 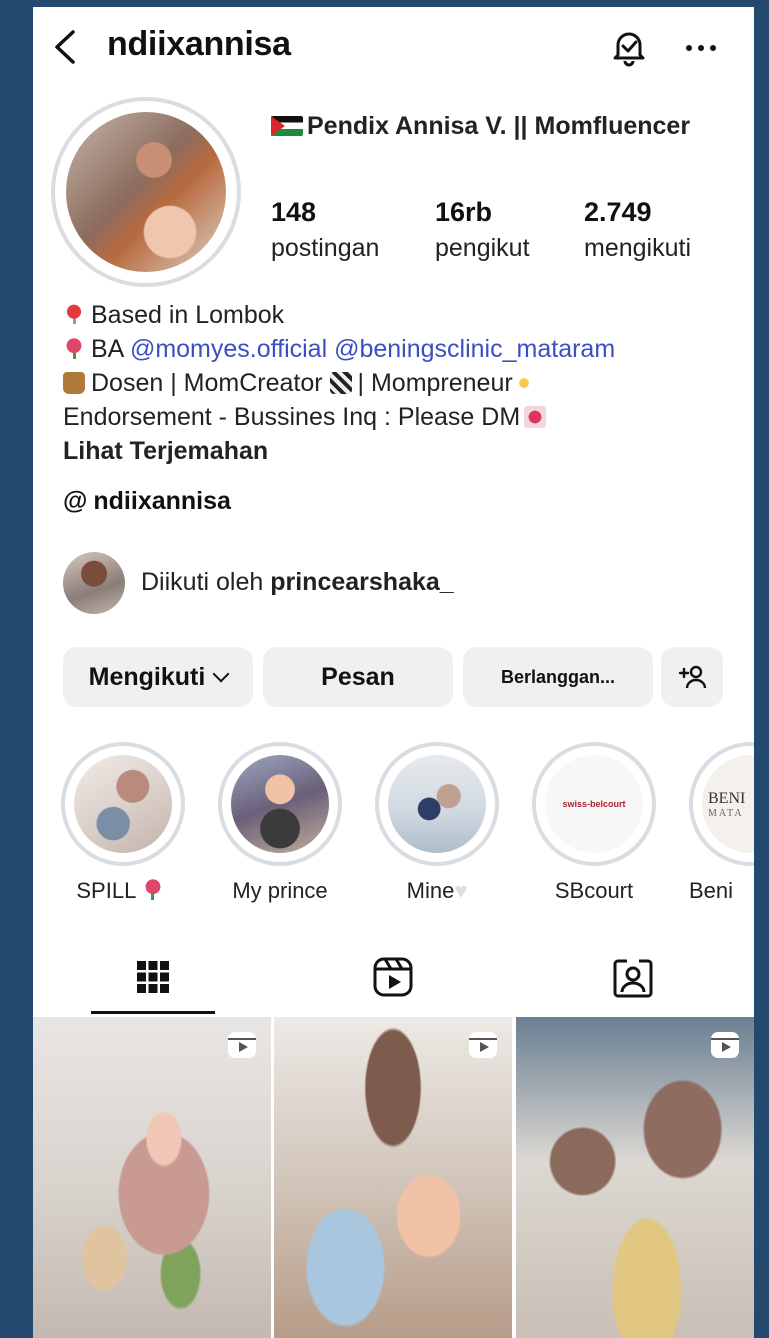 I want to click on threads-handle: ndiixannisa, so click(x=162, y=501).